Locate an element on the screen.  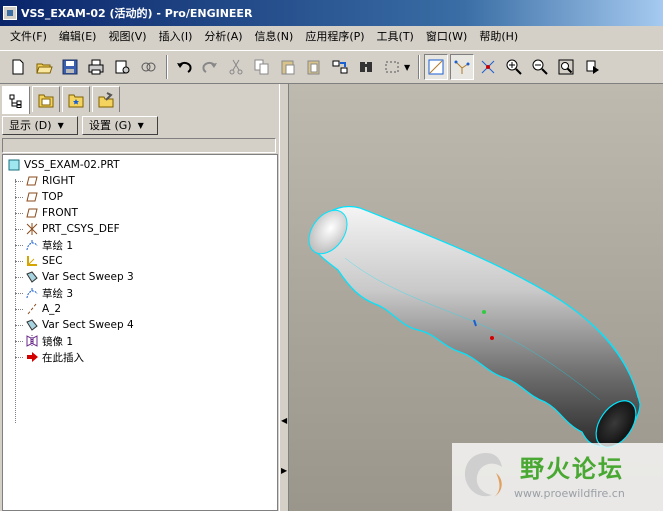
refit-icon is located at coordinates (566, 67).